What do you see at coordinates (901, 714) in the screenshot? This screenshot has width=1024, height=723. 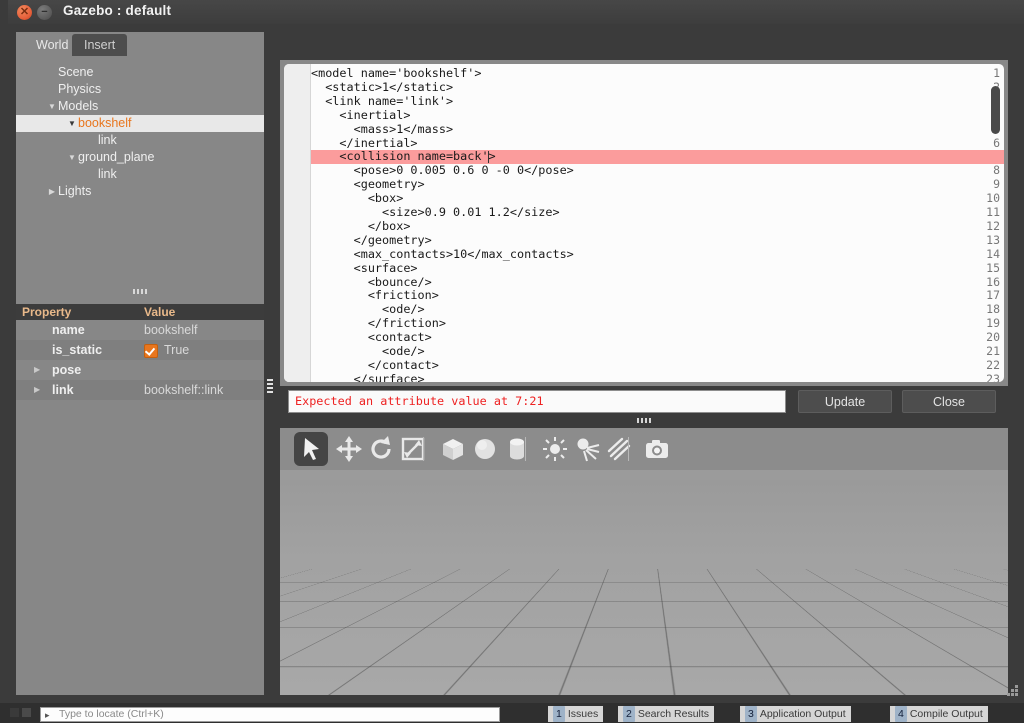 I see `pane-shortcut-number: 4` at bounding box center [901, 714].